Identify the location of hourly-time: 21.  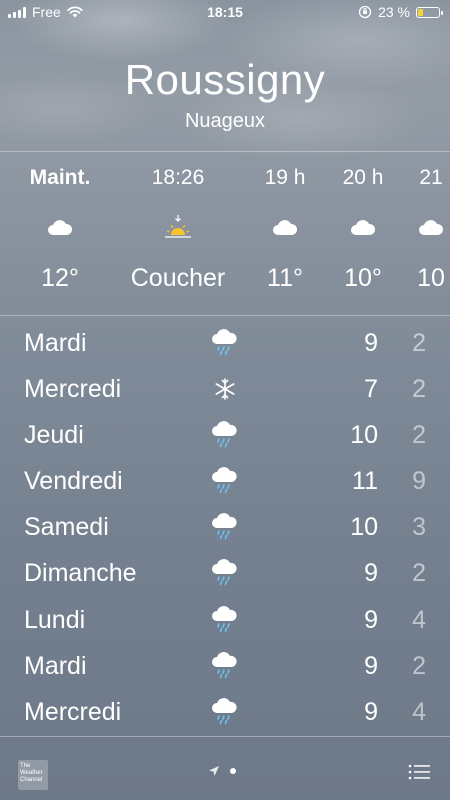
(431, 177).